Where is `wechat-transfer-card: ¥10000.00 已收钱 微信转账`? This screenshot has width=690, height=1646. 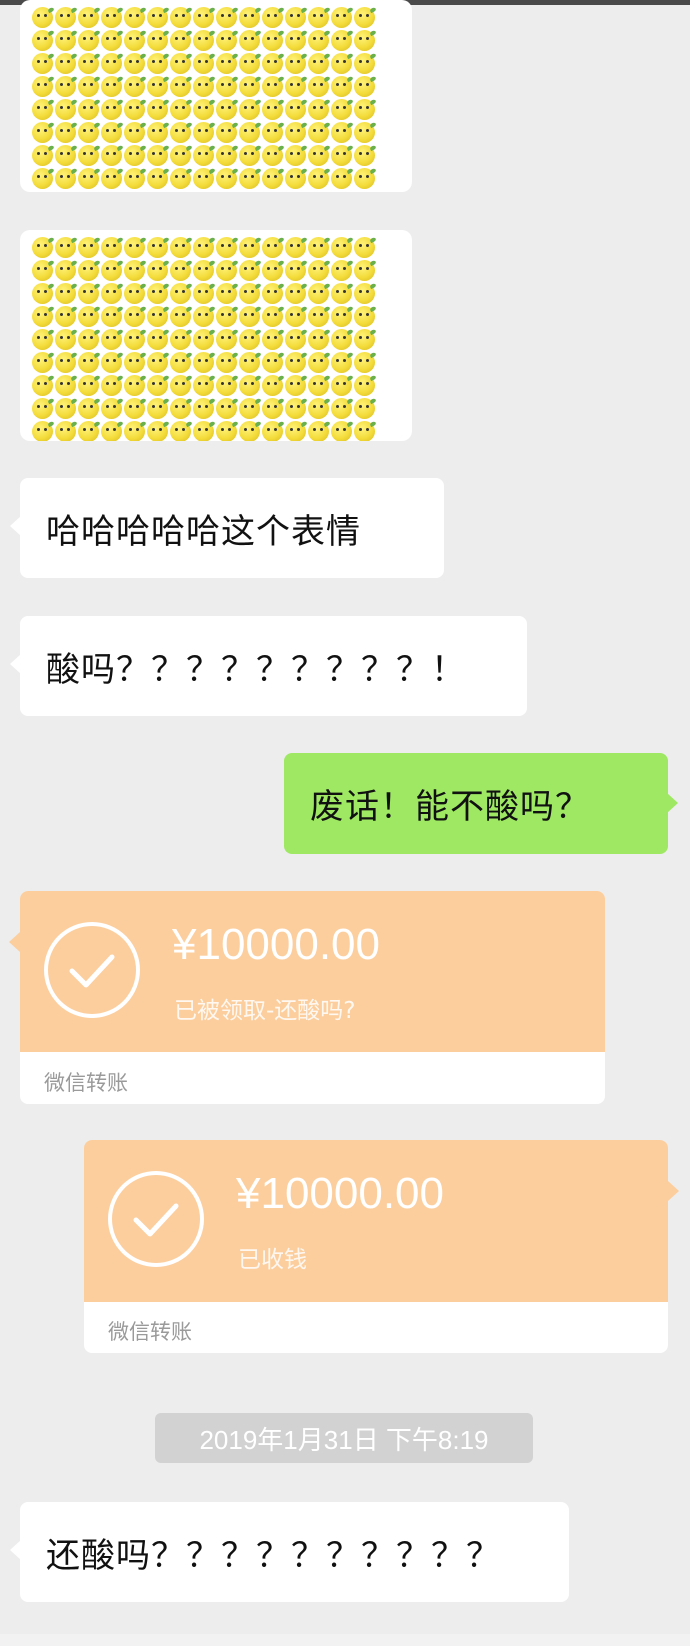
wechat-transfer-card: ¥10000.00 已收钱 微信转账 is located at coordinates (376, 1246).